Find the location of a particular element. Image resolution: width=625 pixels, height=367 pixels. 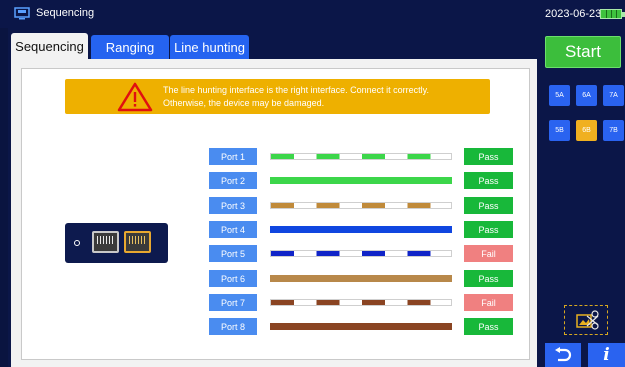

port-label: Port 6 is located at coordinates (233, 278).